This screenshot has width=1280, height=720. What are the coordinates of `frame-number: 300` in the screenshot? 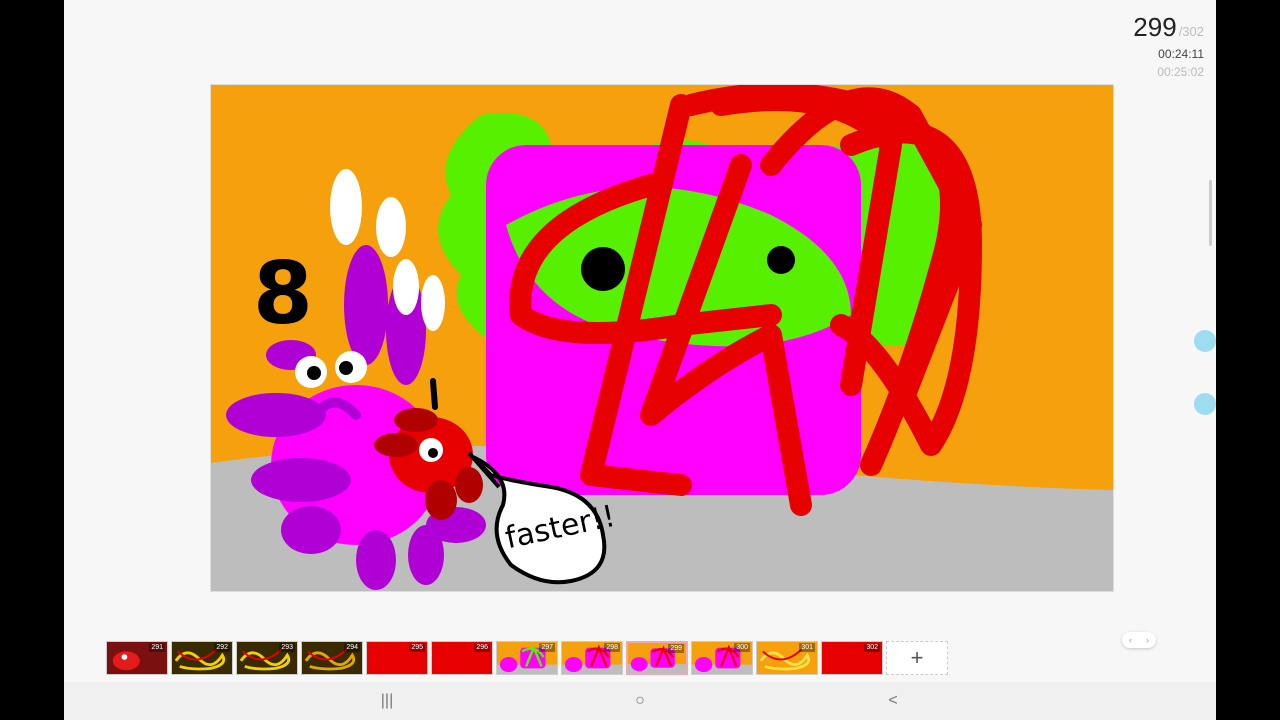 It's located at (742, 647).